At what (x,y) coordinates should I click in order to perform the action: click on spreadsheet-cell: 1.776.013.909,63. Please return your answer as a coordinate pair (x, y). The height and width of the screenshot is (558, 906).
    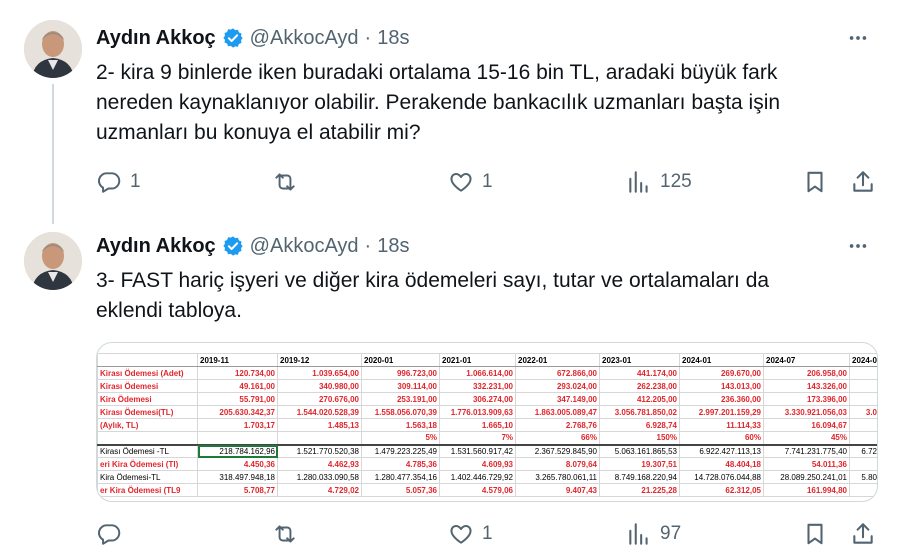
    Looking at the image, I should click on (477, 412).